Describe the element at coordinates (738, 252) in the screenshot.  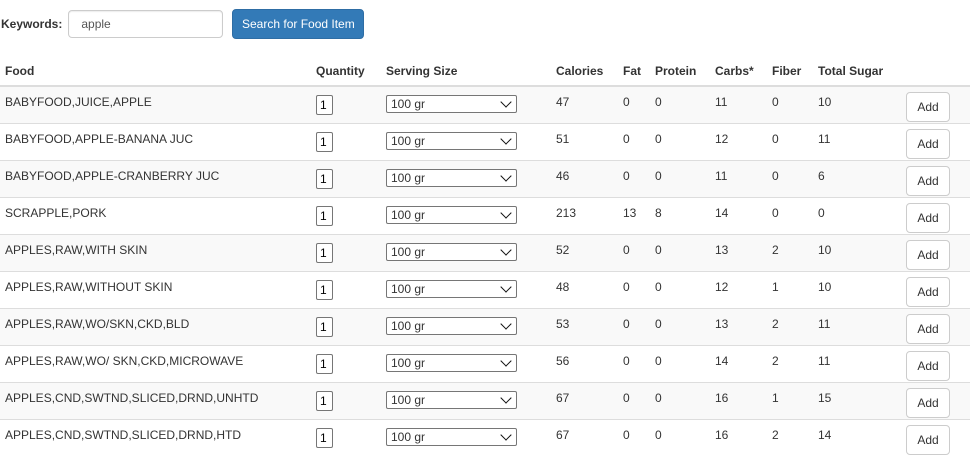
I see `carbs-value: 13` at that location.